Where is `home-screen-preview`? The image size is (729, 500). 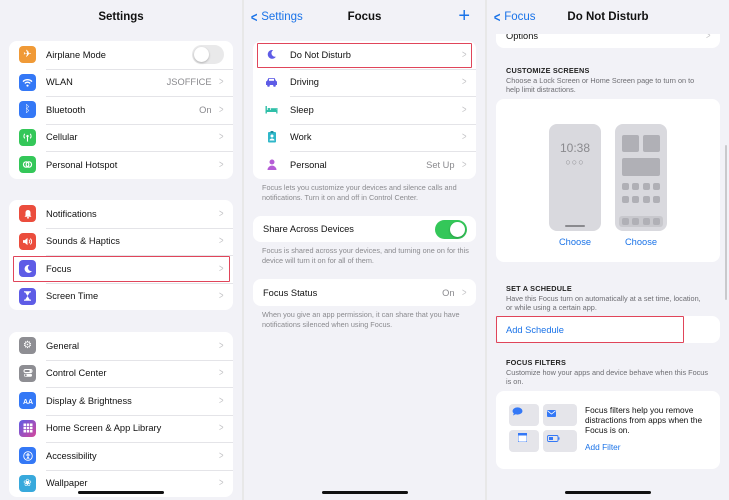
home-screen-preview is located at coordinates (641, 177).